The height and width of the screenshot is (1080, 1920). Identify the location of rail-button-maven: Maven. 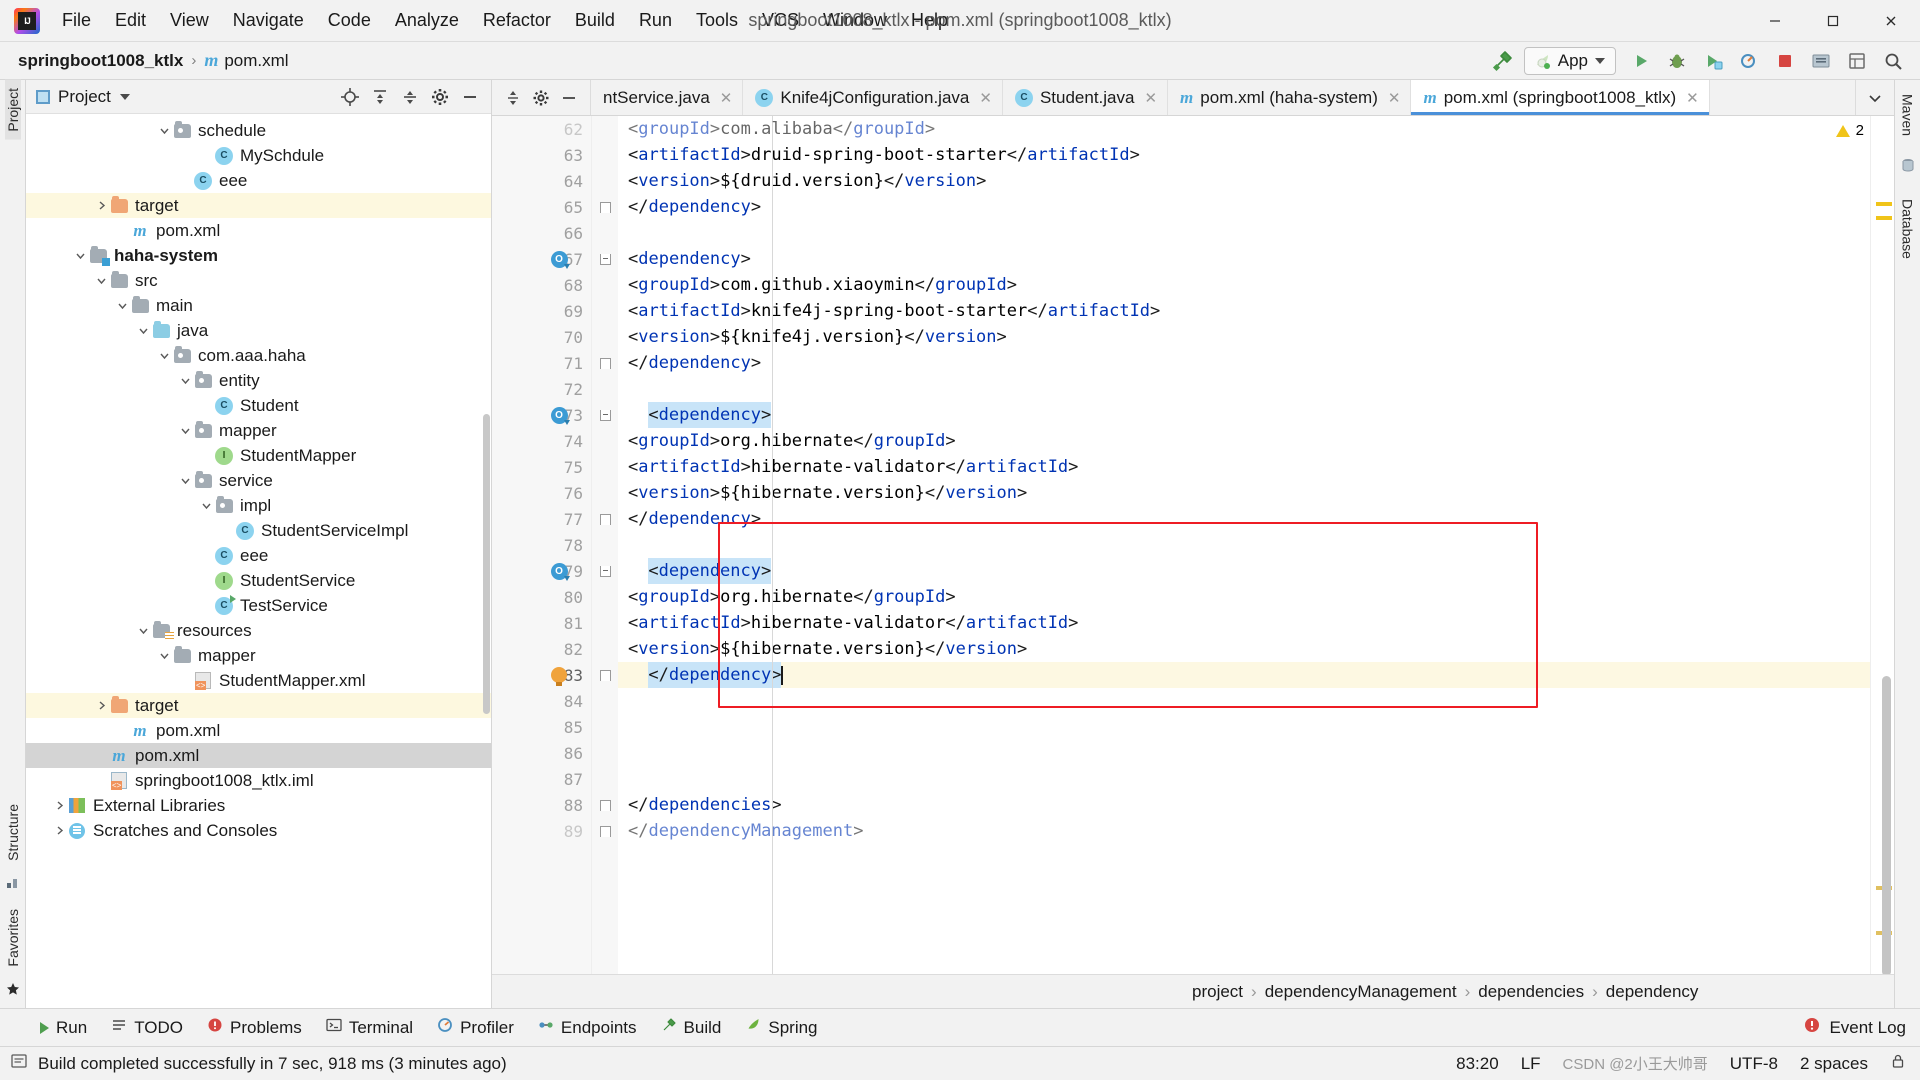
(1908, 115).